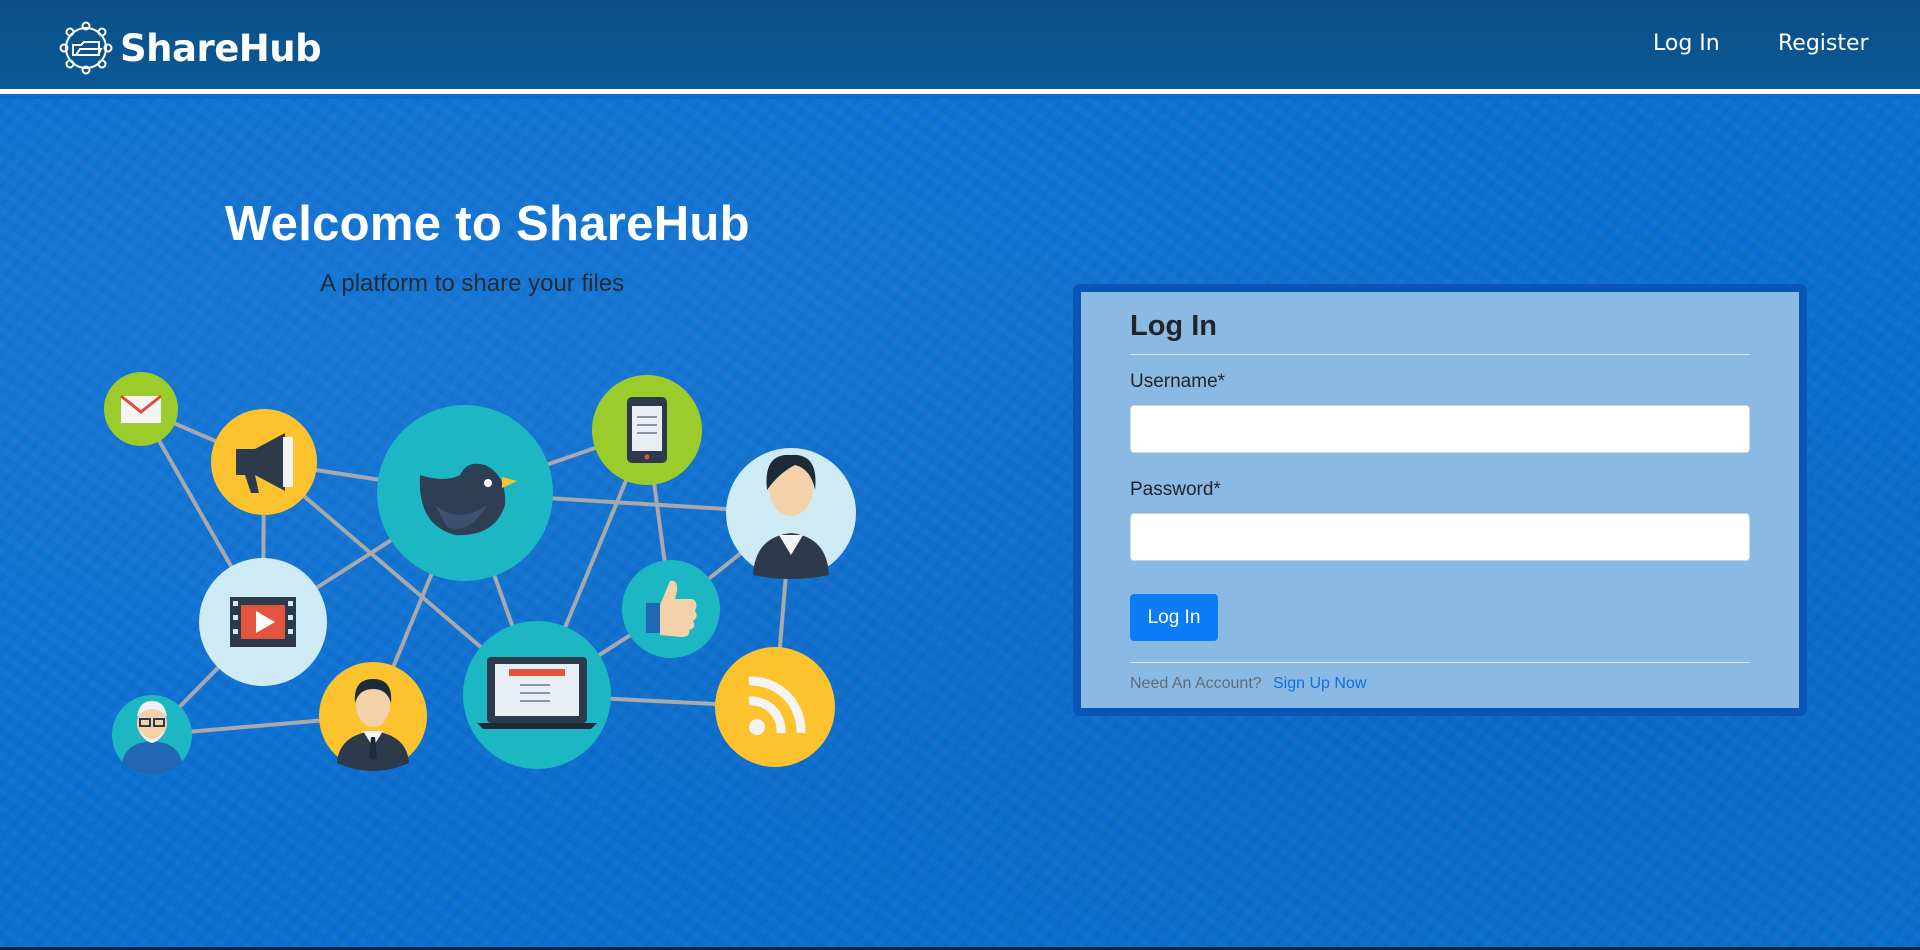 The width and height of the screenshot is (1920, 950). Describe the element at coordinates (1823, 43) in the screenshot. I see `nav-register-link: Register` at that location.